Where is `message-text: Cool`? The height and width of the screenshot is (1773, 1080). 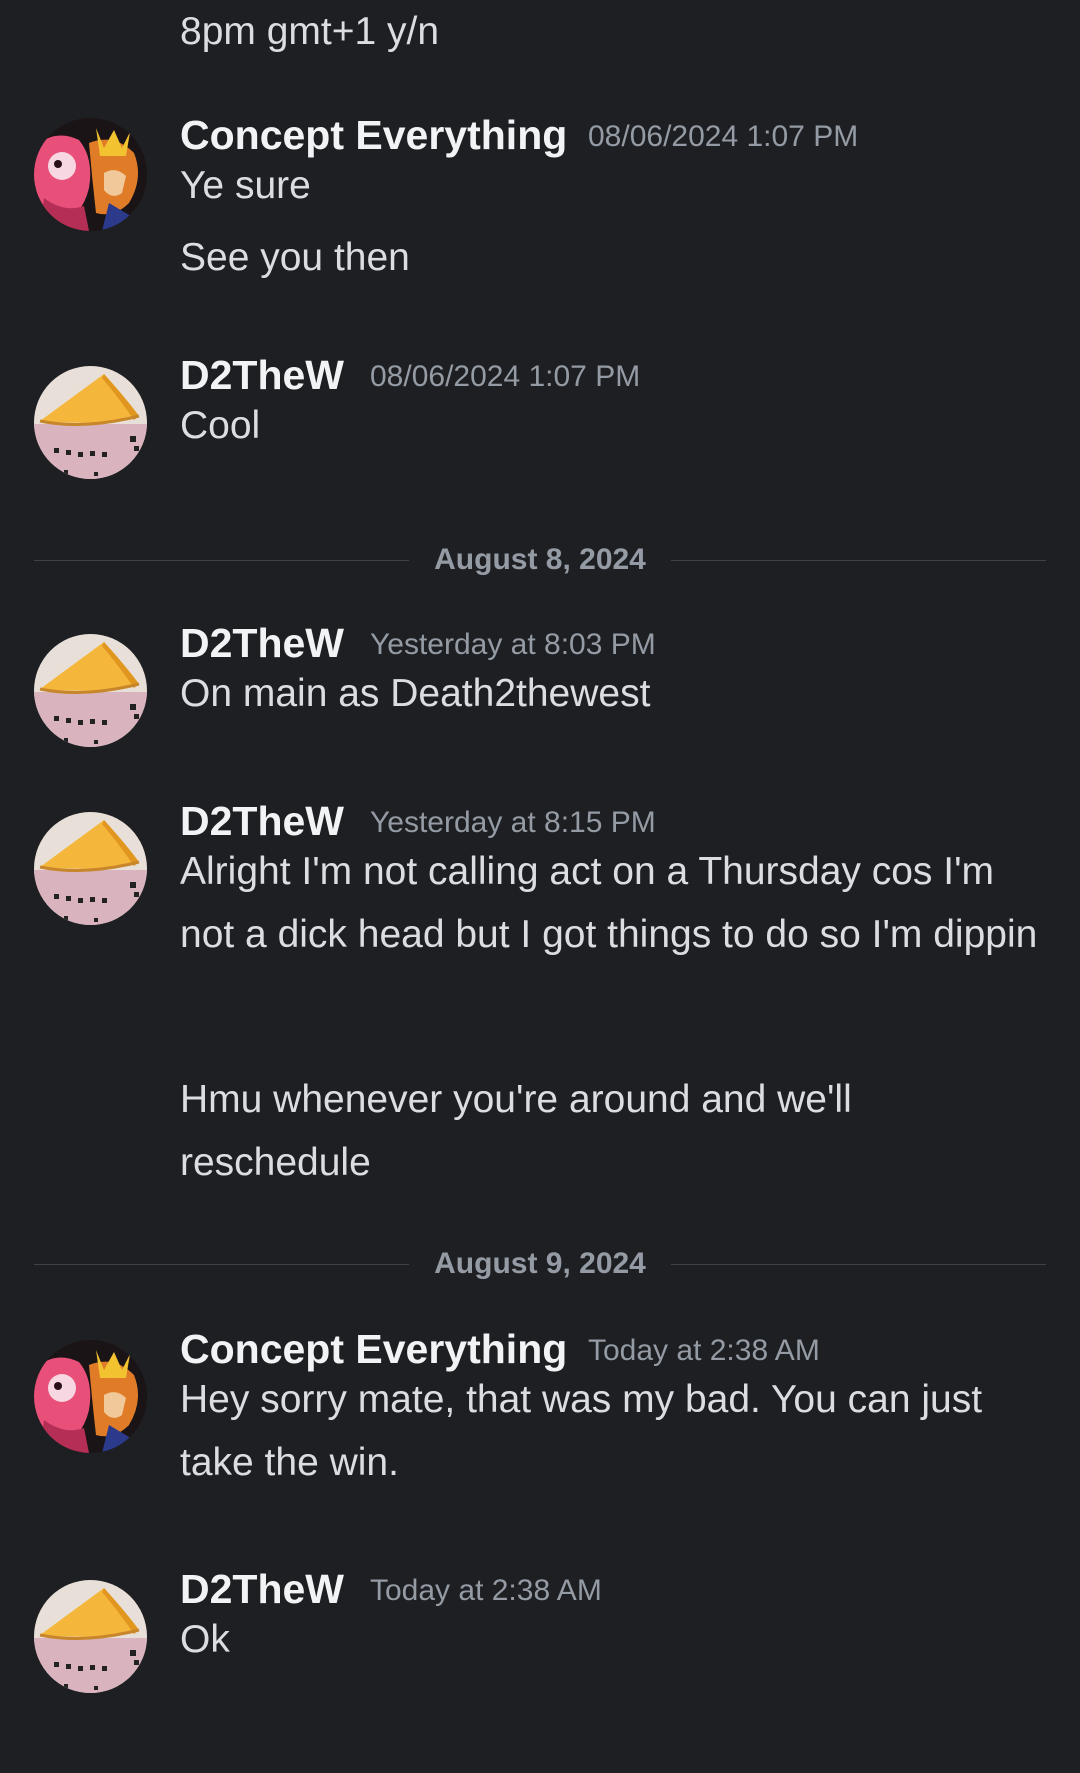 message-text: Cool is located at coordinates (220, 425).